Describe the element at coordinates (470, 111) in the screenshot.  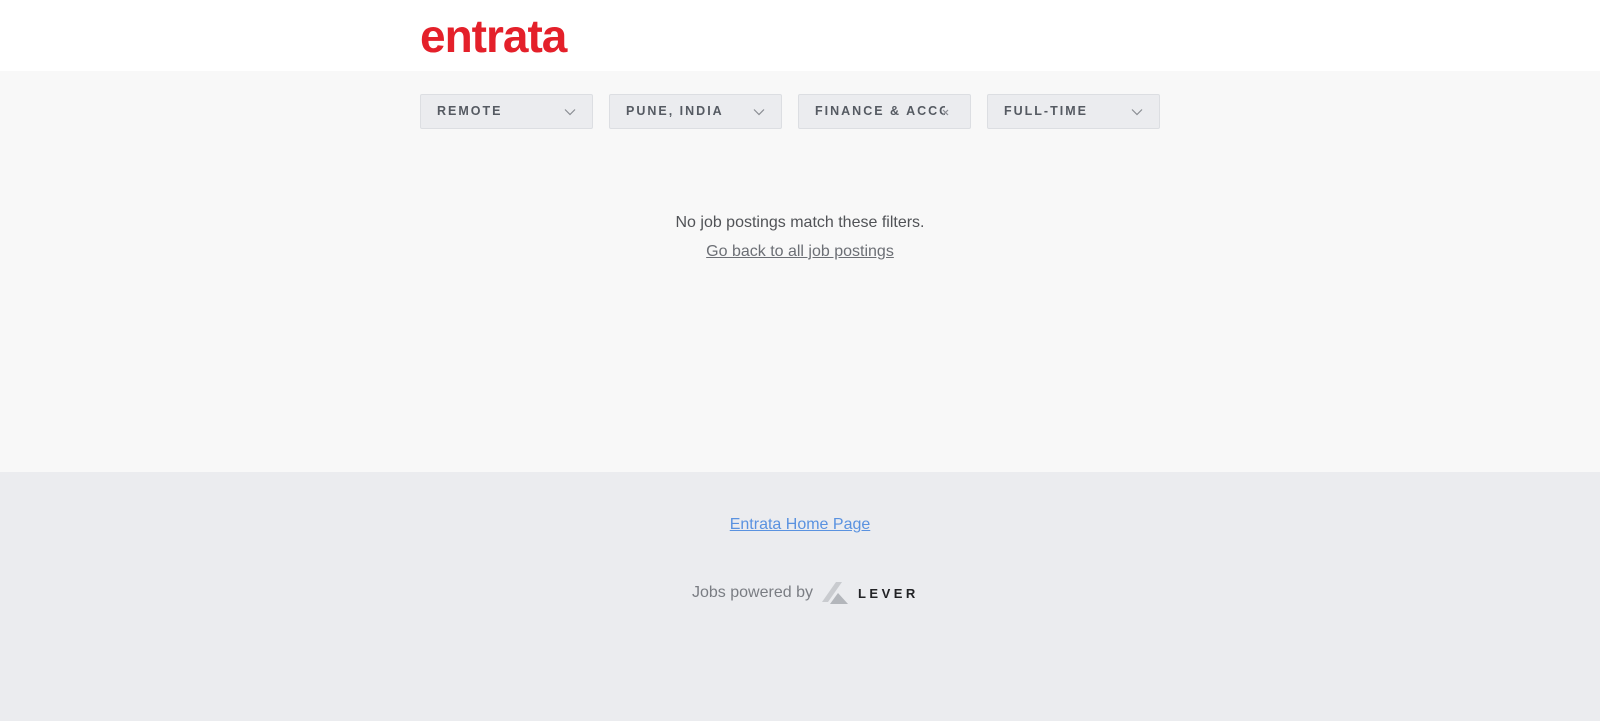
I see `filter-label: REMOTE` at that location.